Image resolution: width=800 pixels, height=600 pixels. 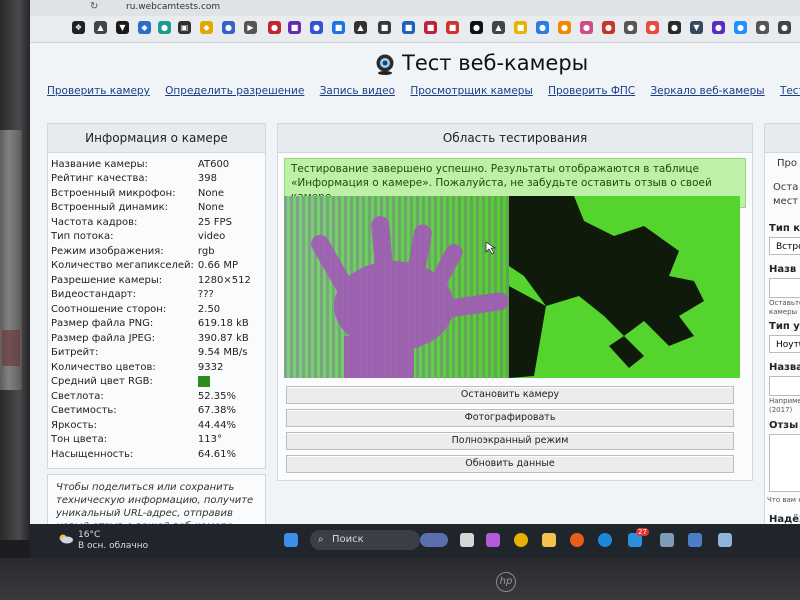 I want to click on info-row: Количество цветов: 9332, so click(x=156, y=367).